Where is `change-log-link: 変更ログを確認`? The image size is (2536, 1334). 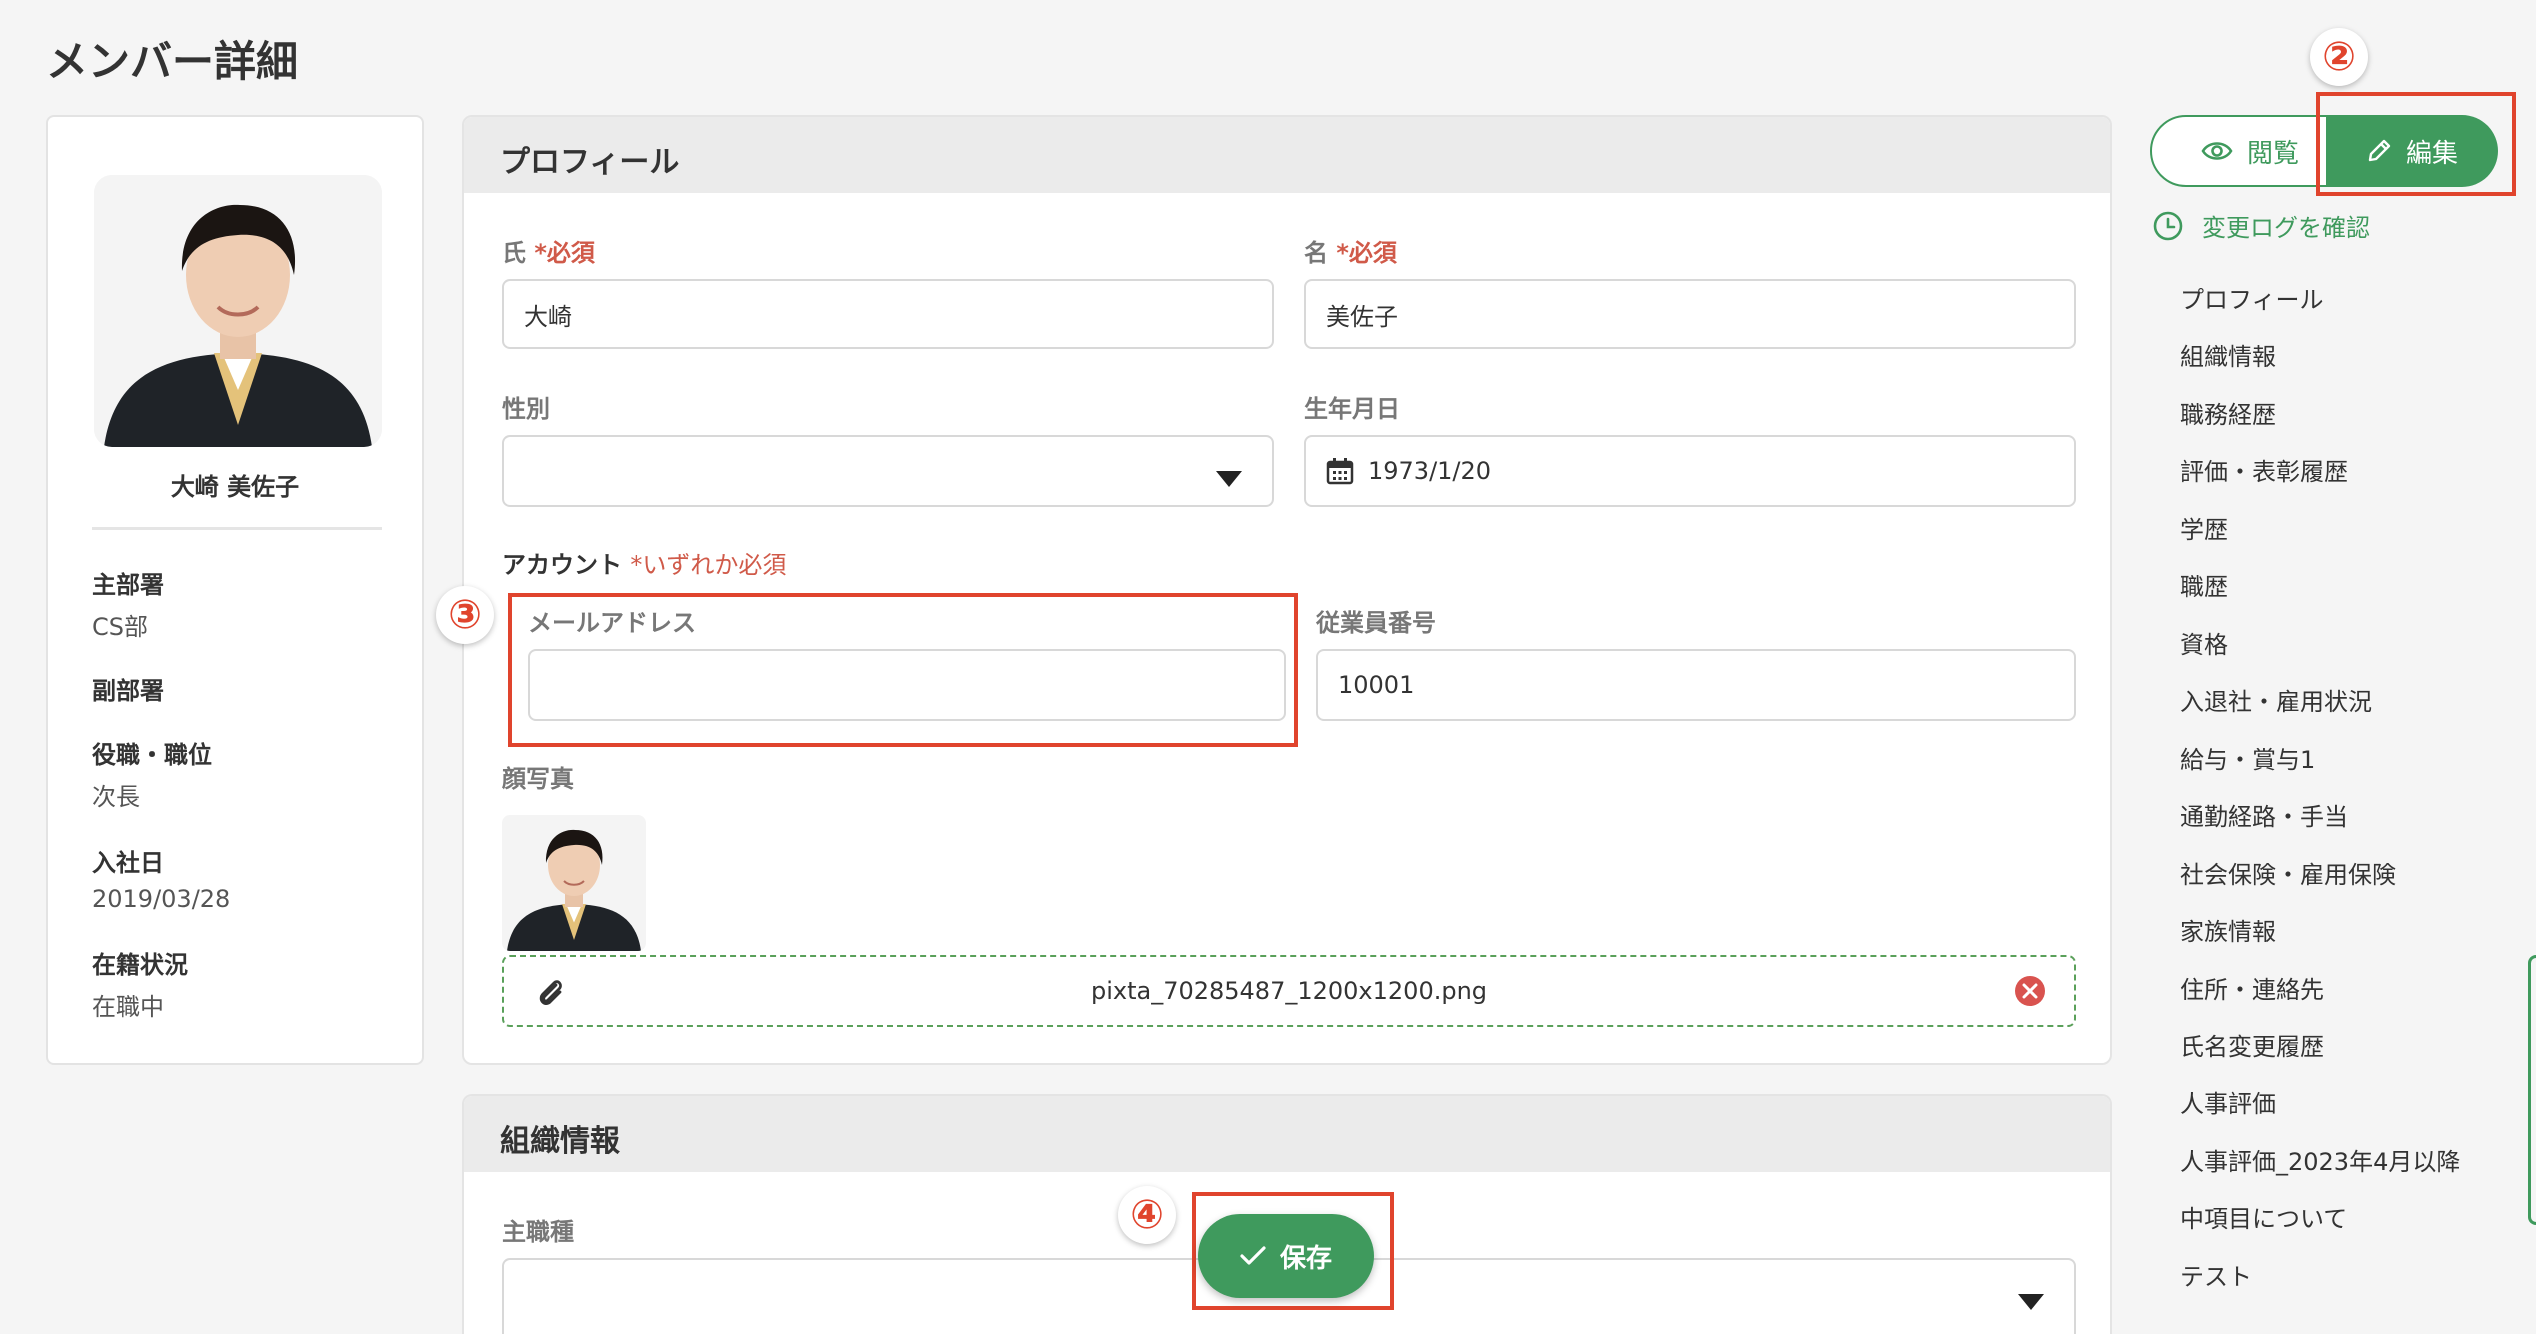
change-log-link: 変更ログを確認 is located at coordinates (2261, 225).